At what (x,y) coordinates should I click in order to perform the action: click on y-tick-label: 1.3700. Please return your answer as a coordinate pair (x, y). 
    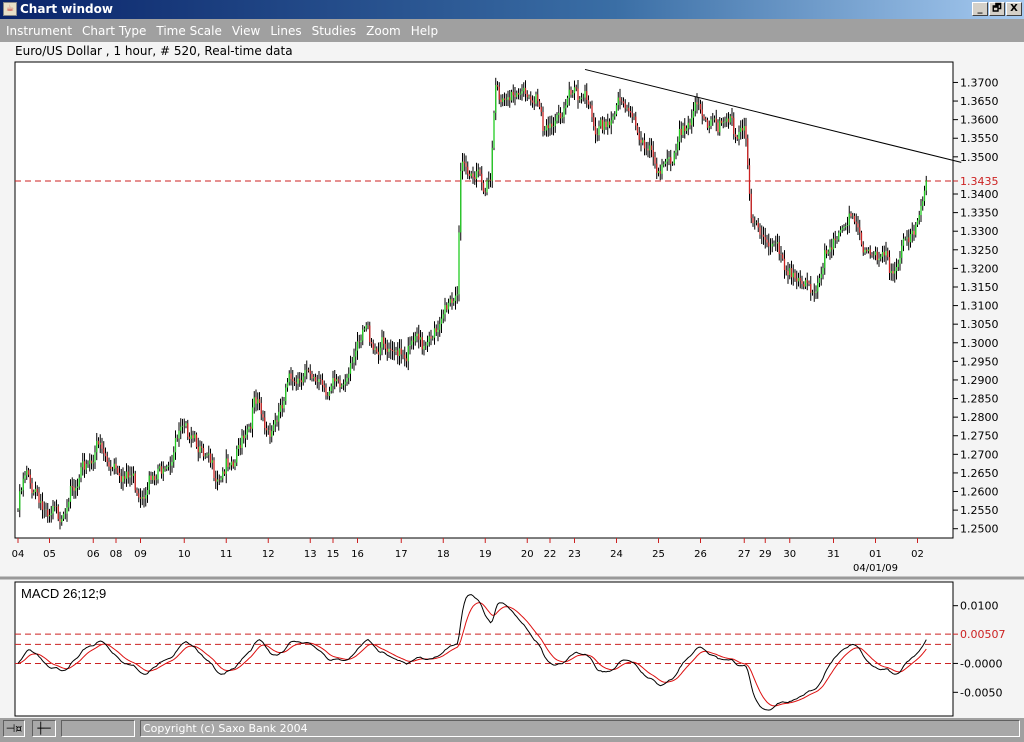
    Looking at the image, I should click on (979, 82).